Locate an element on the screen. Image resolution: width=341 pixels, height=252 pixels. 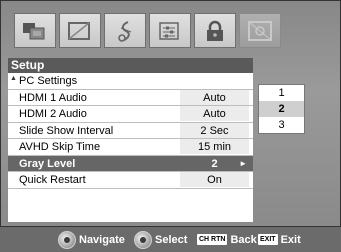
menu-item-label: Quick Restart is located at coordinates (52, 180).